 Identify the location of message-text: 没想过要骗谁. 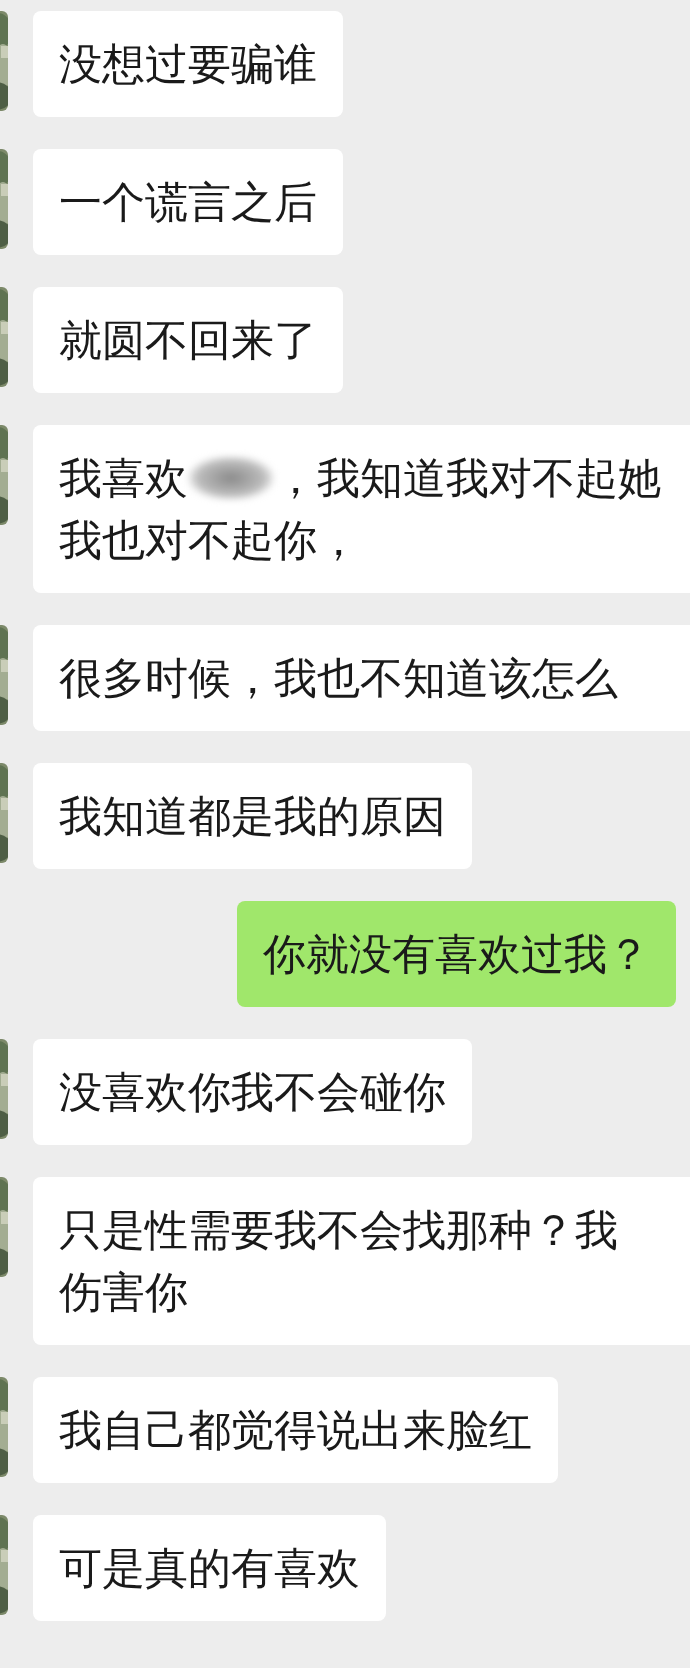
(188, 64).